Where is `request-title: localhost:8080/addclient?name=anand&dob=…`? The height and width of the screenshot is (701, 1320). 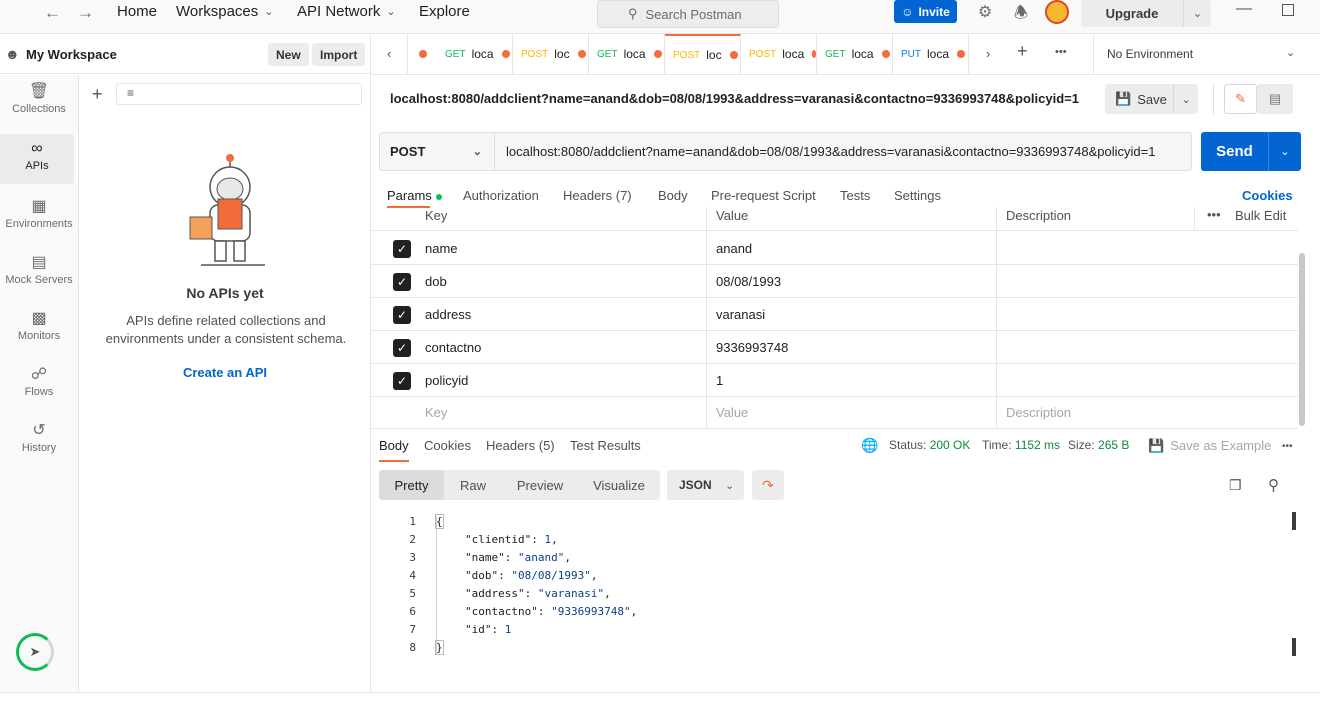 request-title: localhost:8080/addclient?name=anand&dob=… is located at coordinates (734, 98).